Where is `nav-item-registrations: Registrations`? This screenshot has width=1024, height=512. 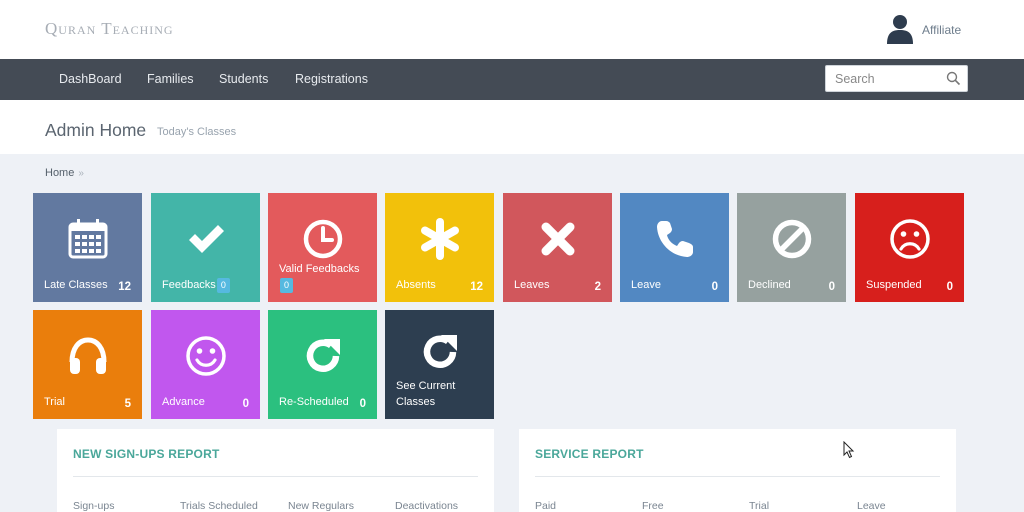
nav-item-registrations: Registrations is located at coordinates (331, 79).